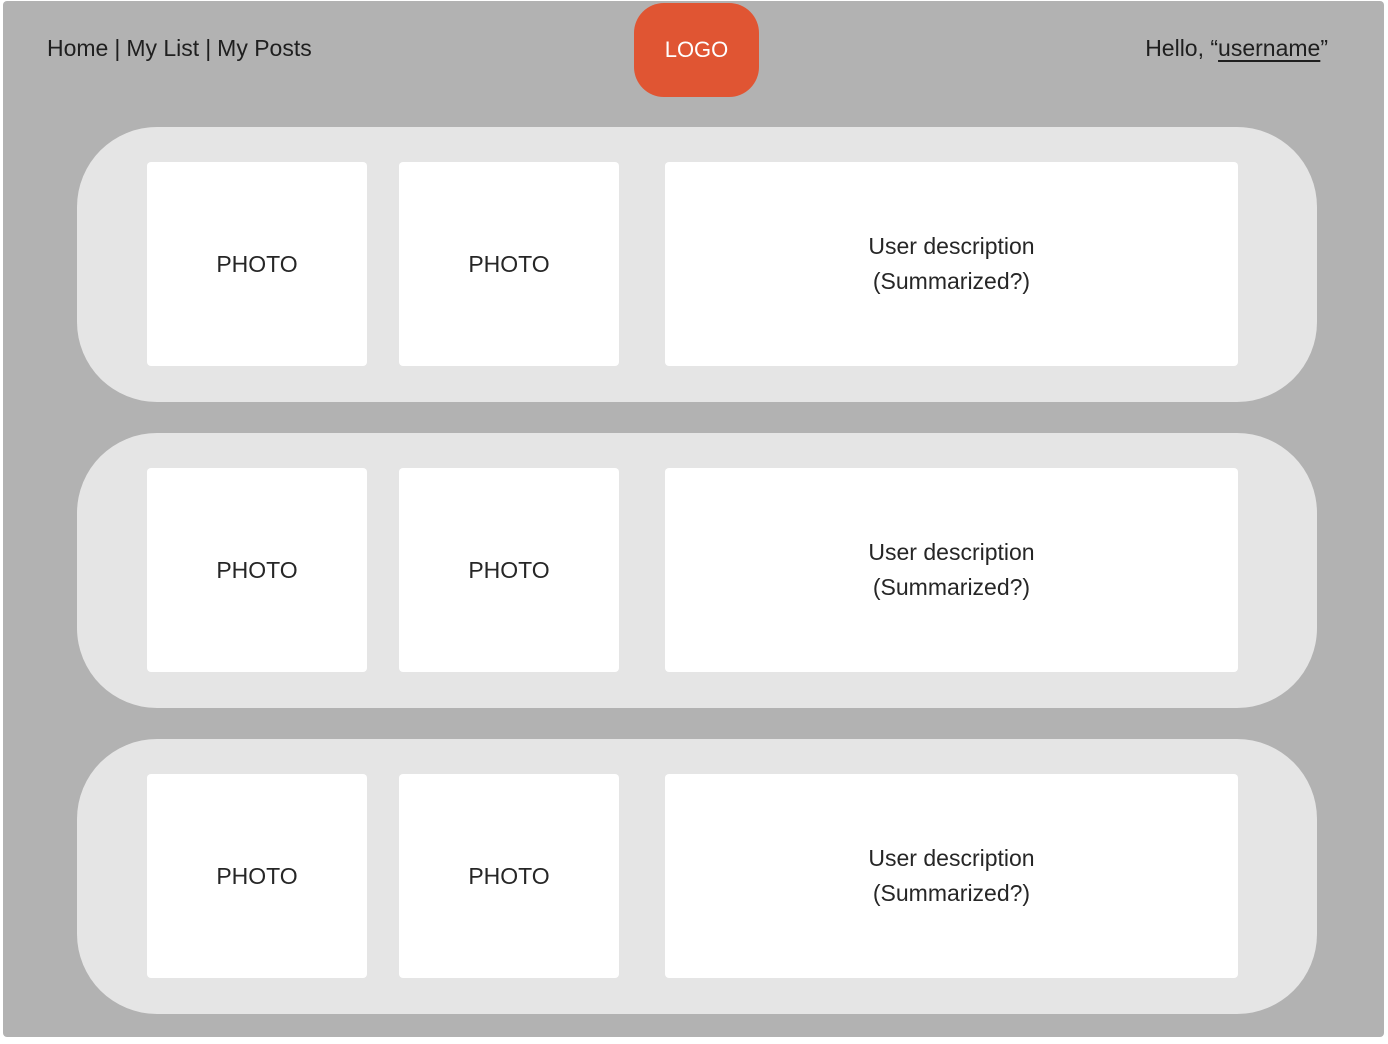  I want to click on greeting-prefix: Hello, “, so click(1182, 48).